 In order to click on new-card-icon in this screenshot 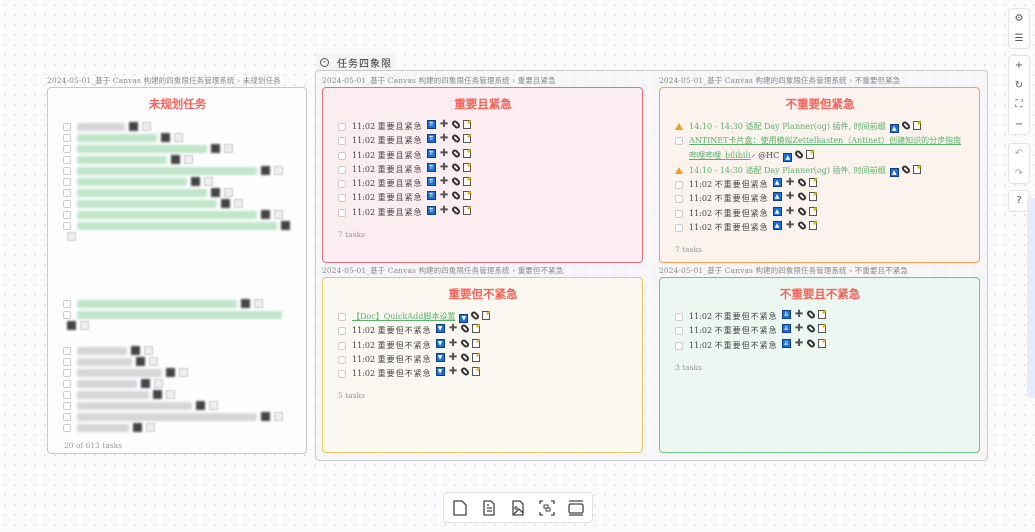, I will do `click(460, 508)`.